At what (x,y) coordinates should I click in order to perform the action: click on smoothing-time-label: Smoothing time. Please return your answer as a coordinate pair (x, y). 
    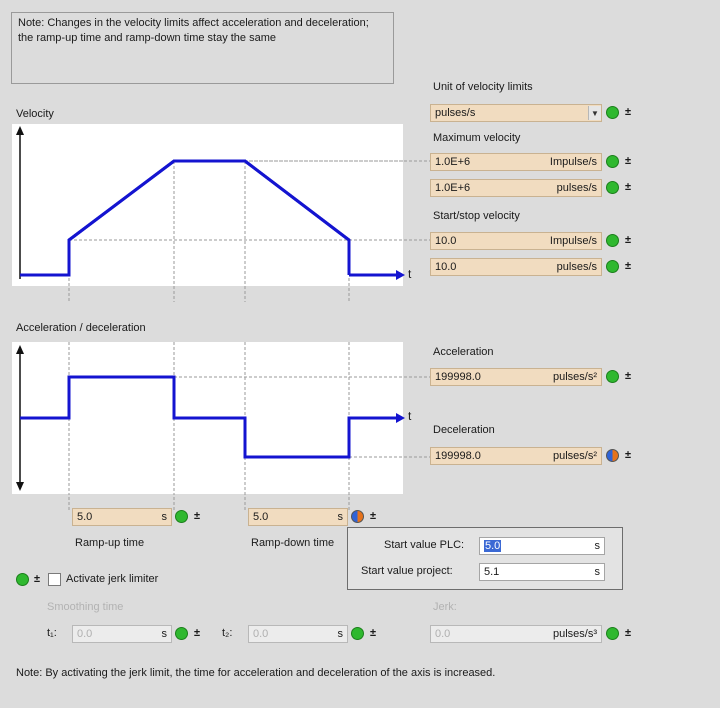
    Looking at the image, I should click on (85, 607).